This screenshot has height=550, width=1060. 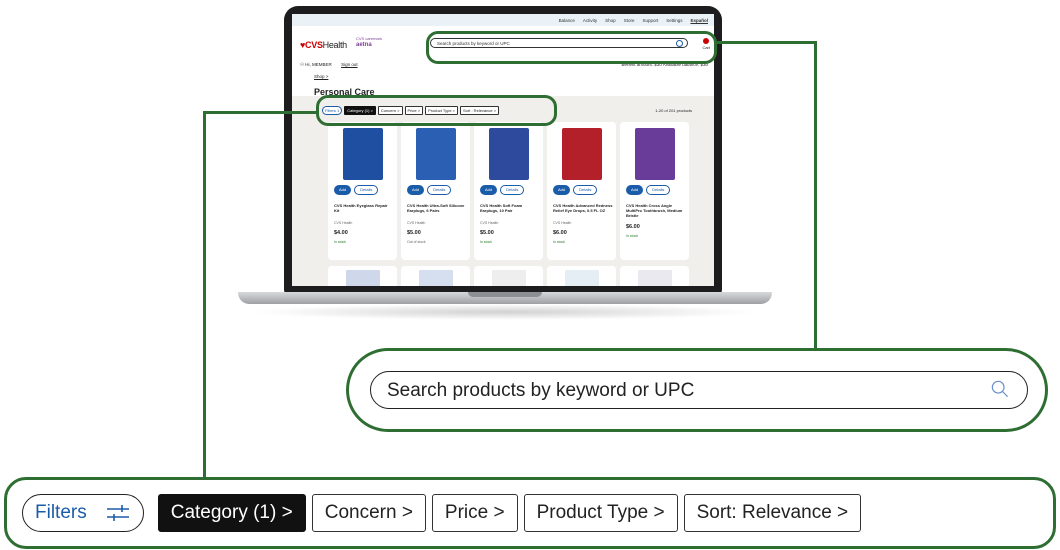 I want to click on search-highlight-ring, so click(x=571, y=47).